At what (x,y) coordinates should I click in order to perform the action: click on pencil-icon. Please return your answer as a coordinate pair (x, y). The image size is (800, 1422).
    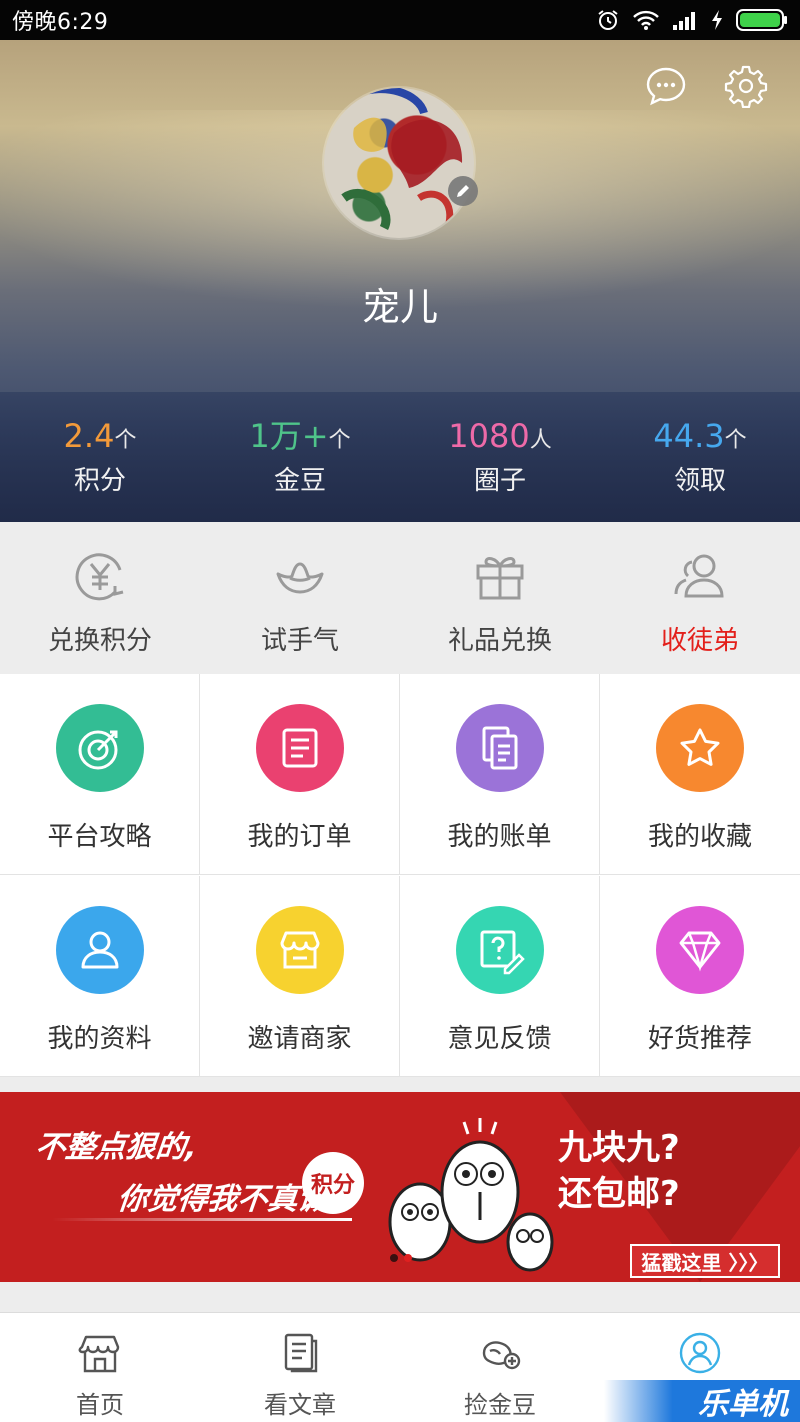
    Looking at the image, I should click on (463, 191).